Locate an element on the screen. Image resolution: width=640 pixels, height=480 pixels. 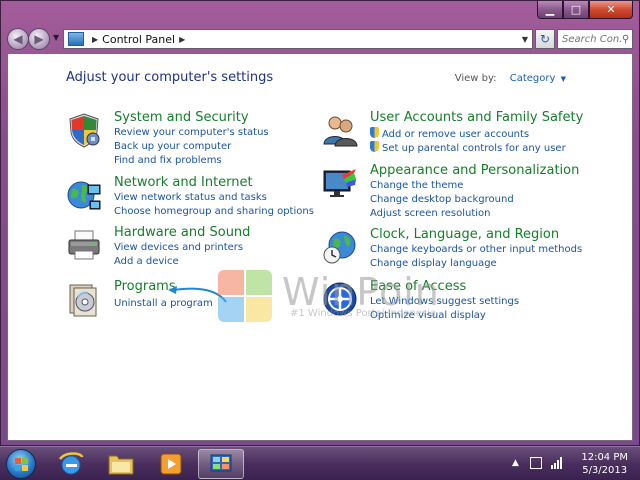
system-tray: ▲ 12:04 PM 5/3/2013 is located at coordinates (572, 464).